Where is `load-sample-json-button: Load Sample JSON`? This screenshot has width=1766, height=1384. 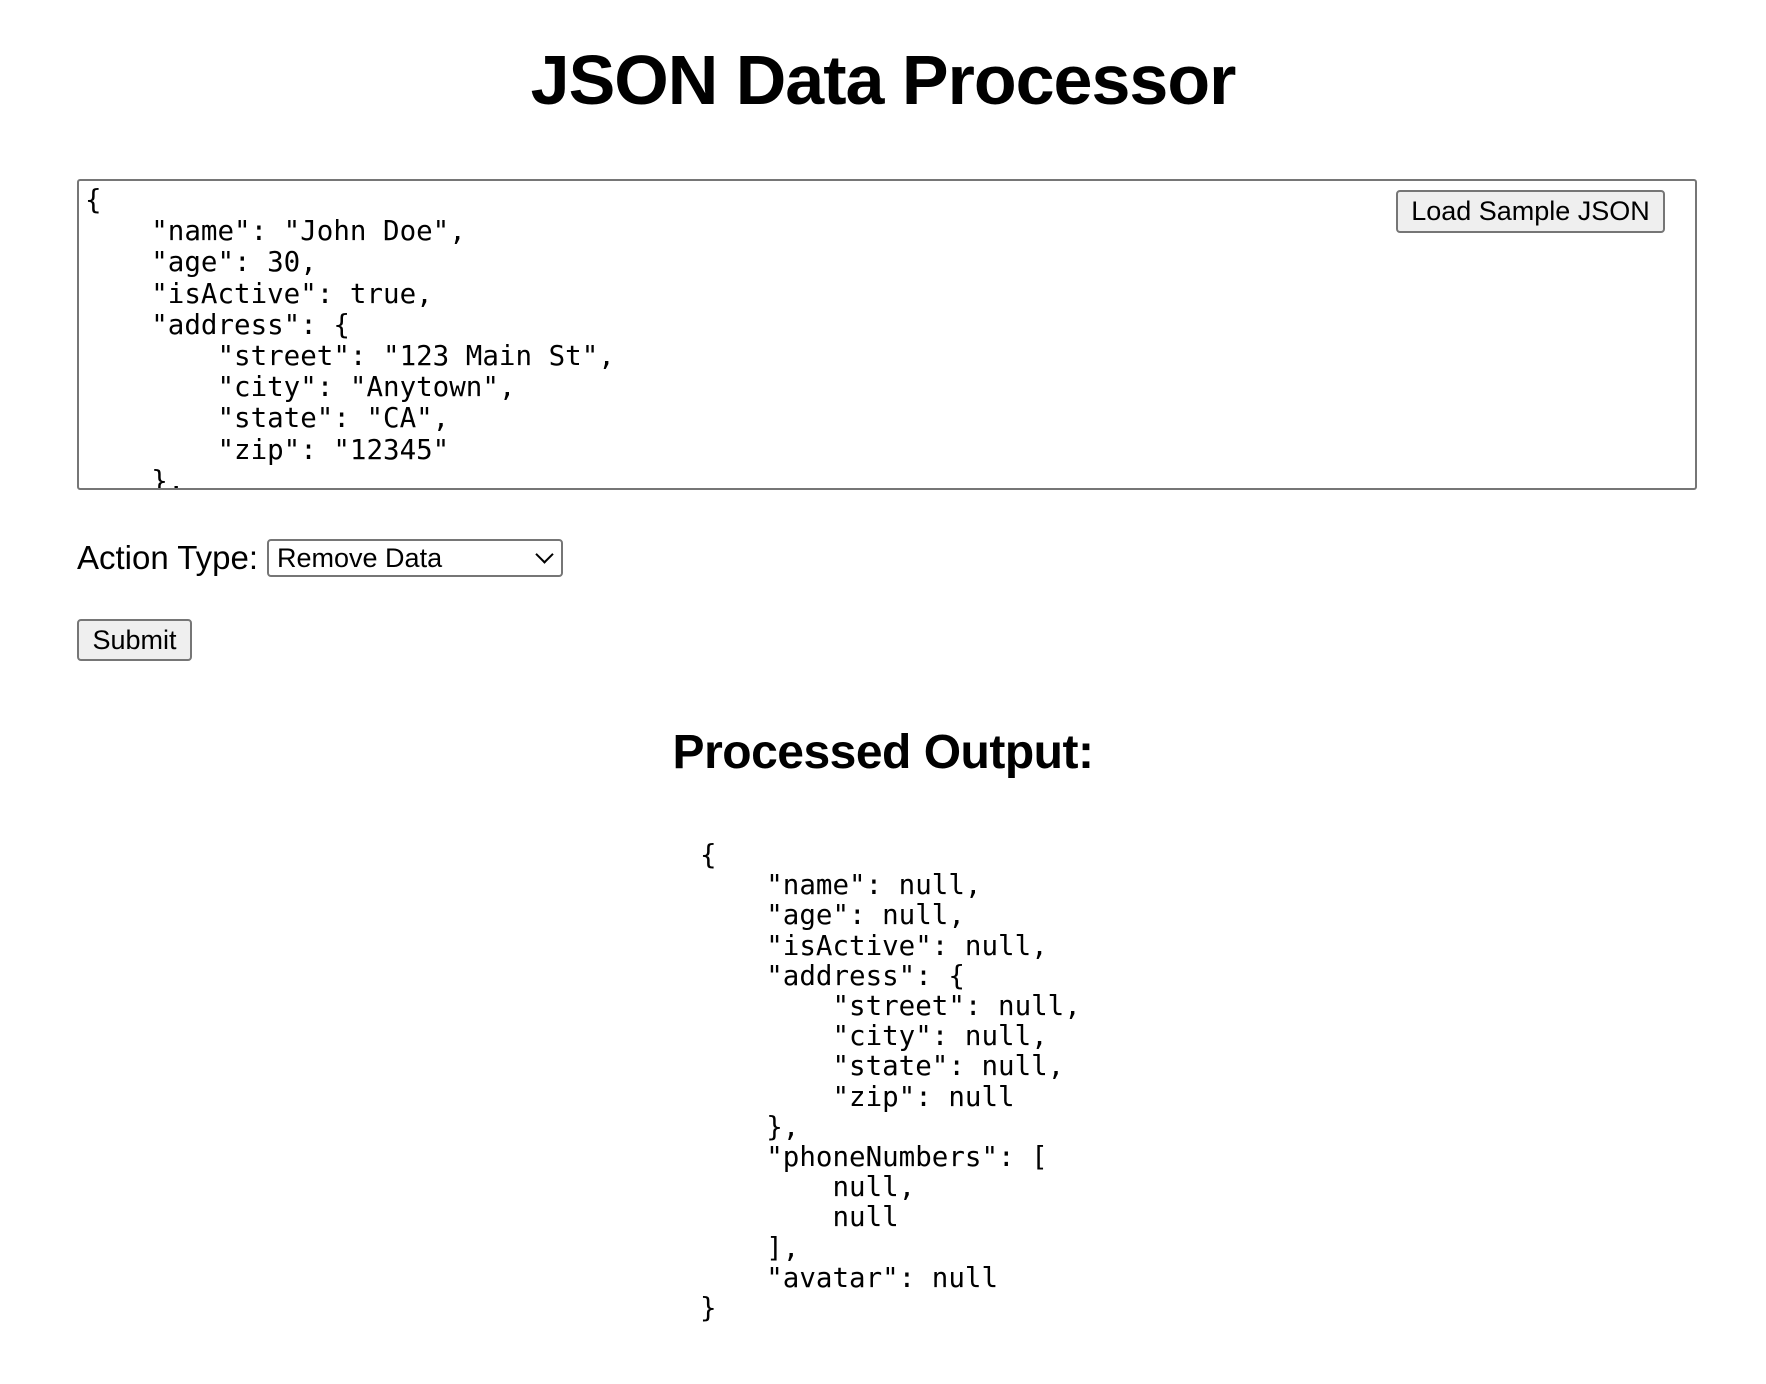
load-sample-json-button: Load Sample JSON is located at coordinates (1530, 211).